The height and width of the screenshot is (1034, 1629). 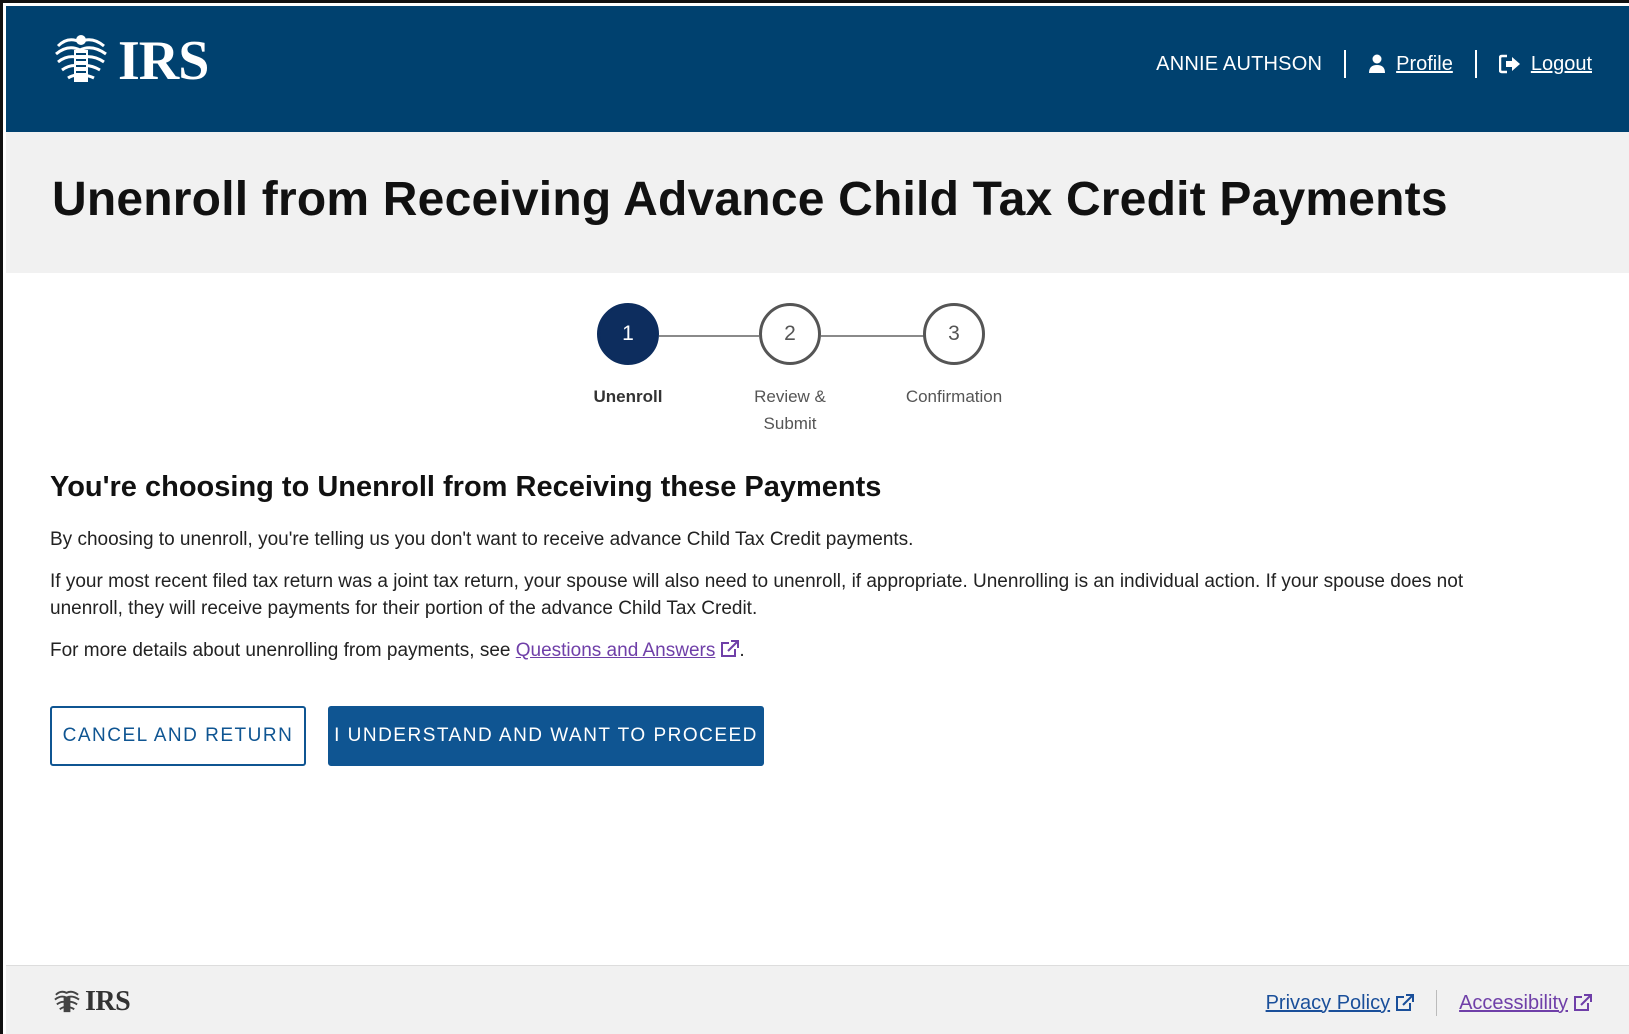 What do you see at coordinates (817, 999) in the screenshot?
I see `site-footer: IRS Privacy Policy Accessibility` at bounding box center [817, 999].